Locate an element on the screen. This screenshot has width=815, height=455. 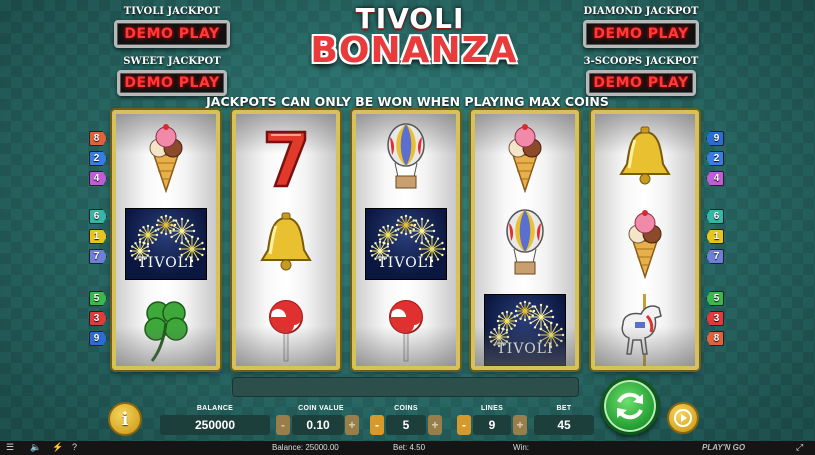
3-scoops-jackpot-value: DEMO PLAY is located at coordinates (641, 83).